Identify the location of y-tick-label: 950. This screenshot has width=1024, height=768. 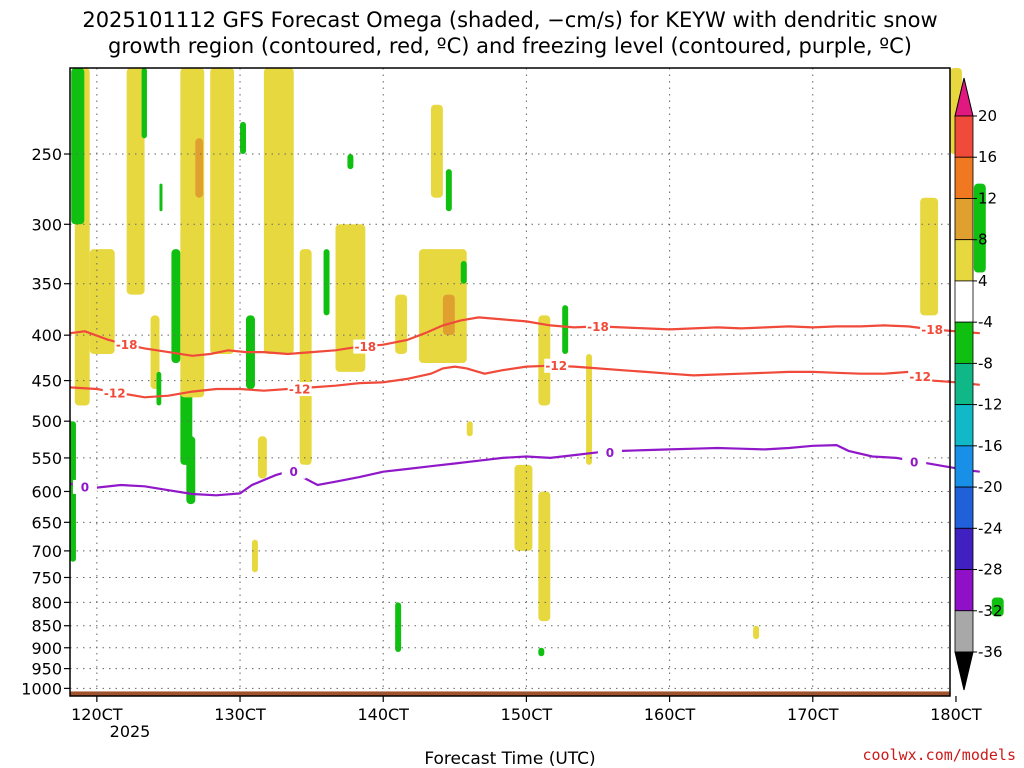
(46, 669).